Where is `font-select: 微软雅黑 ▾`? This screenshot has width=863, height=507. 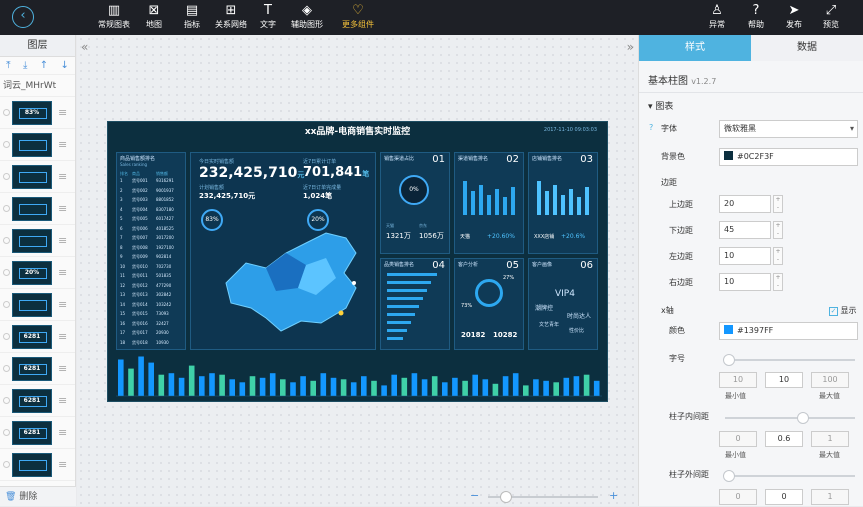 font-select: 微软雅黑 ▾ is located at coordinates (788, 129).